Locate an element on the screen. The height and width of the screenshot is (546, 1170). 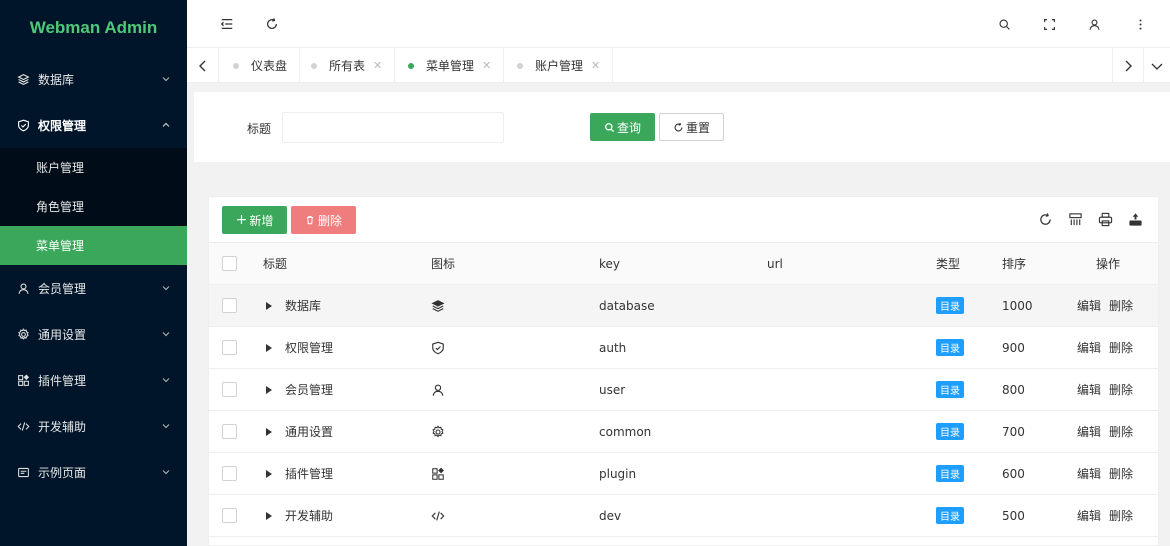
header-type: 类型 is located at coordinates (948, 263).